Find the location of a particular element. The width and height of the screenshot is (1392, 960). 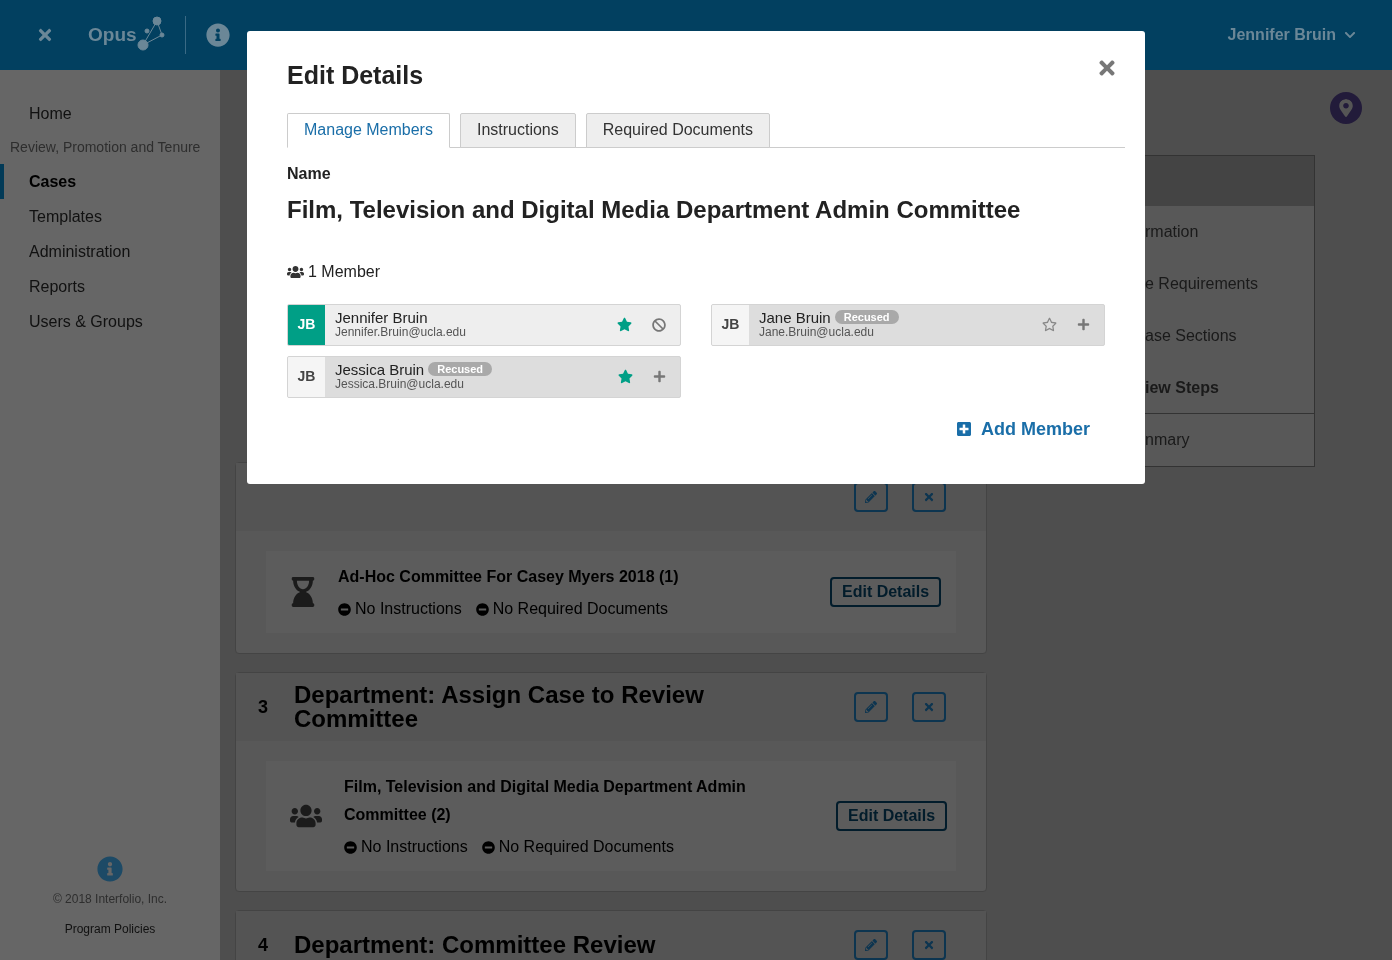

add-member-button: Add Member is located at coordinates (1023, 429).